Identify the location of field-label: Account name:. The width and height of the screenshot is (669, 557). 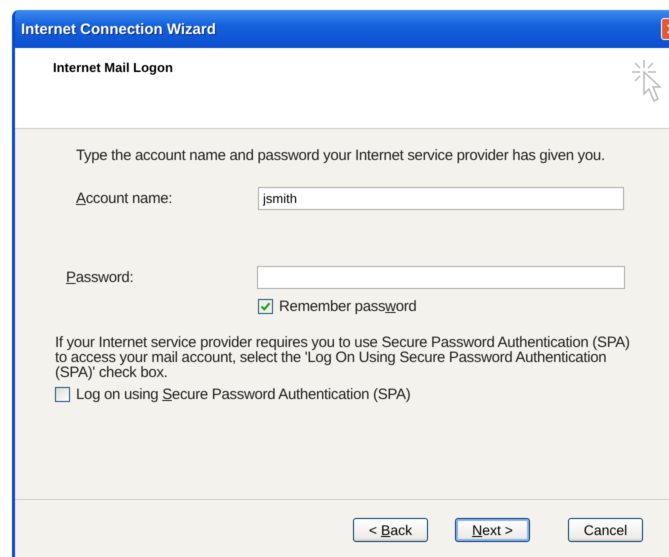
(125, 198).